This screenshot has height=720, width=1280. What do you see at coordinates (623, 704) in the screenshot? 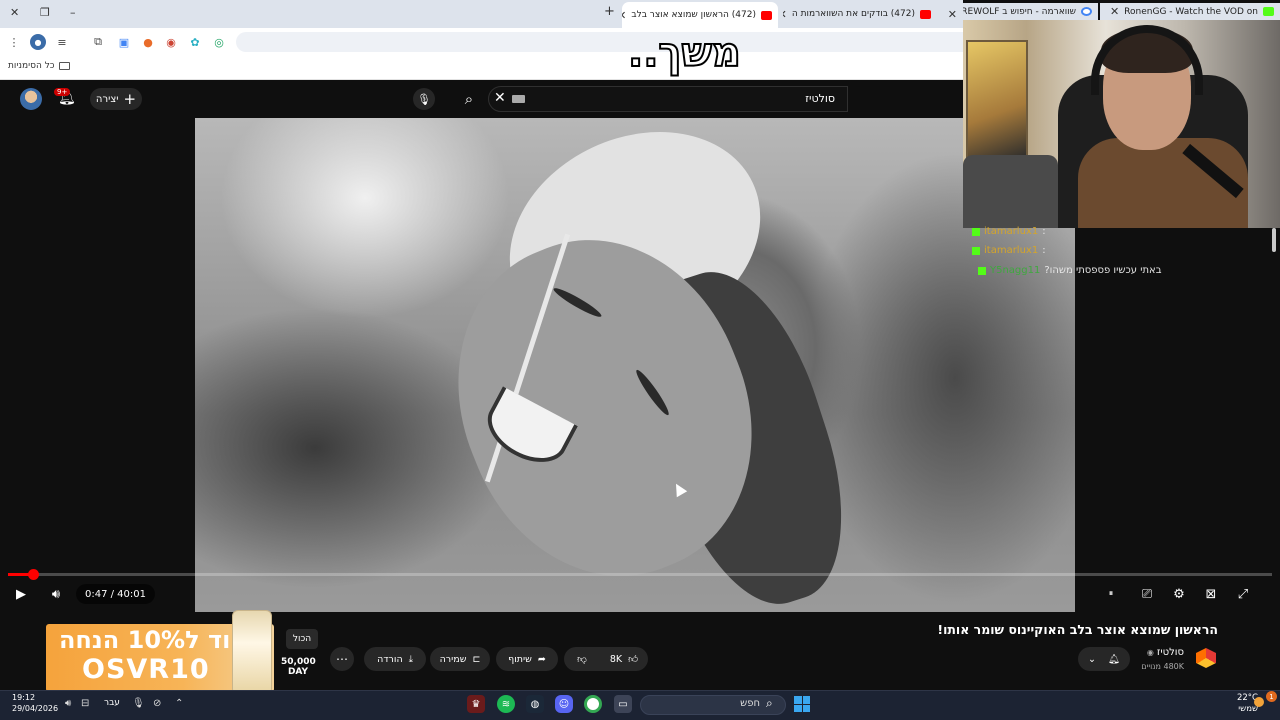
I see `file-explorer-icon: ▭` at bounding box center [623, 704].